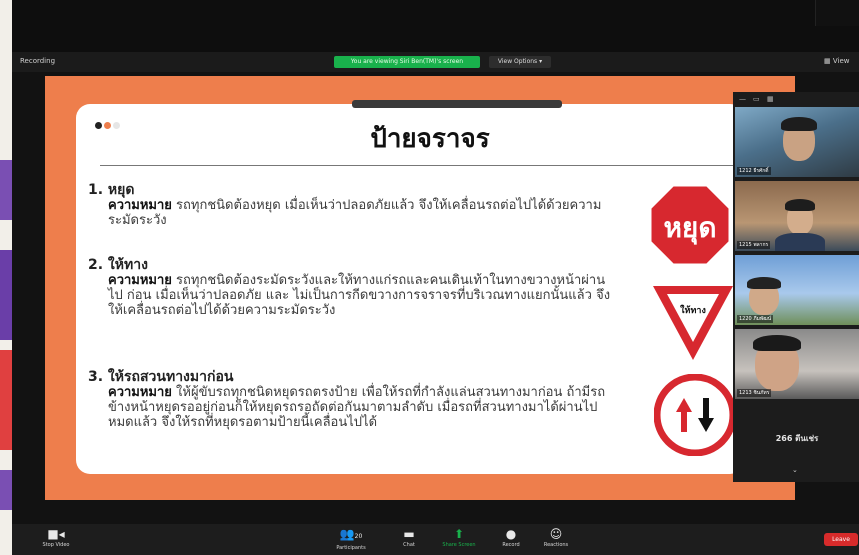 This screenshot has height=555, width=859. Describe the element at coordinates (837, 13) in the screenshot. I see `window-controls` at that location.